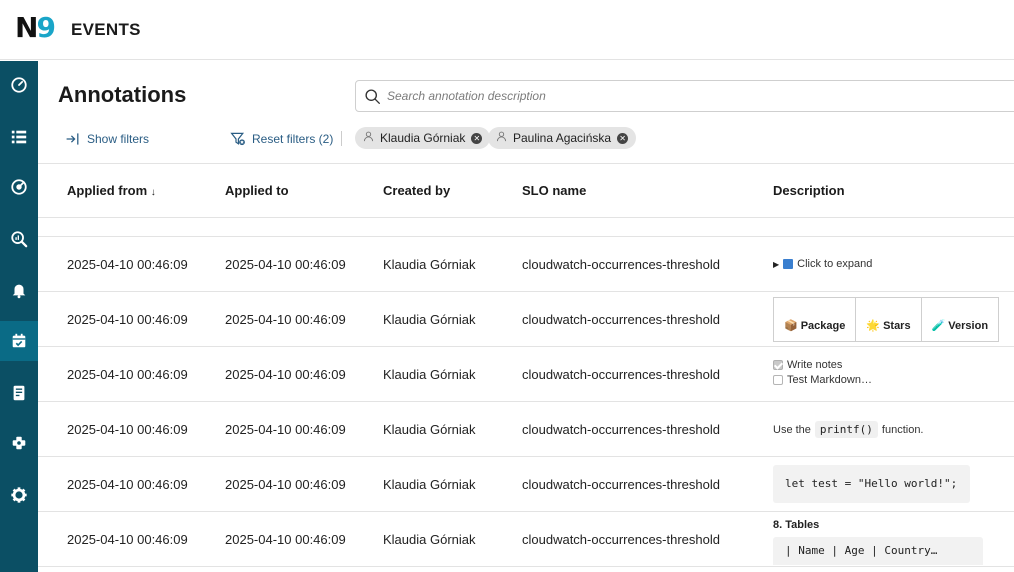  I want to click on search-icon, so click(372, 96).